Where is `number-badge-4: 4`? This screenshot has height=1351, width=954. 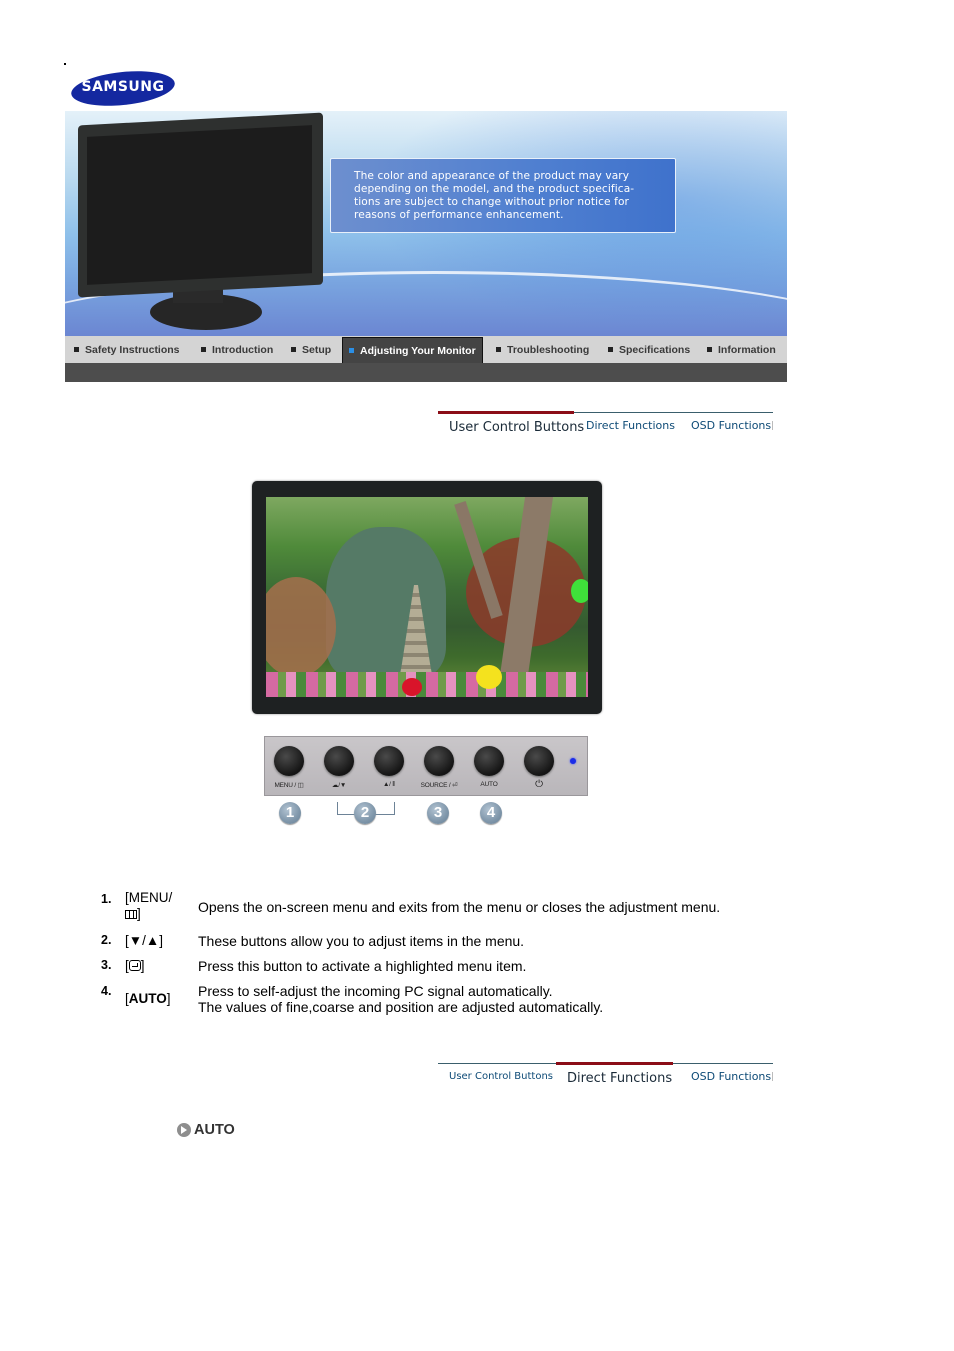
number-badge-4: 4 is located at coordinates (491, 813).